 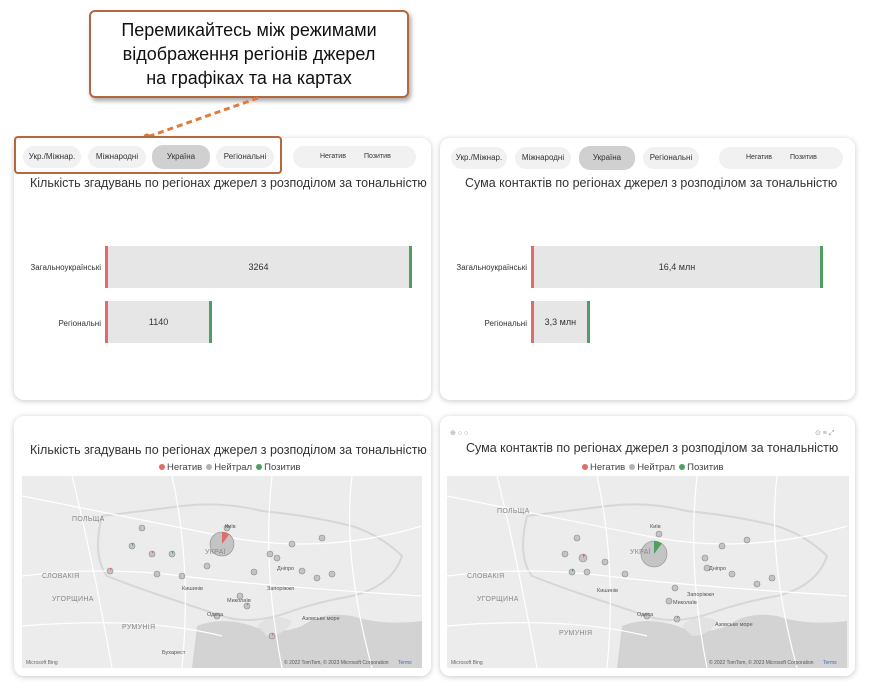 I want to click on drill-icons: ⊕ ○ ○, so click(x=459, y=433).